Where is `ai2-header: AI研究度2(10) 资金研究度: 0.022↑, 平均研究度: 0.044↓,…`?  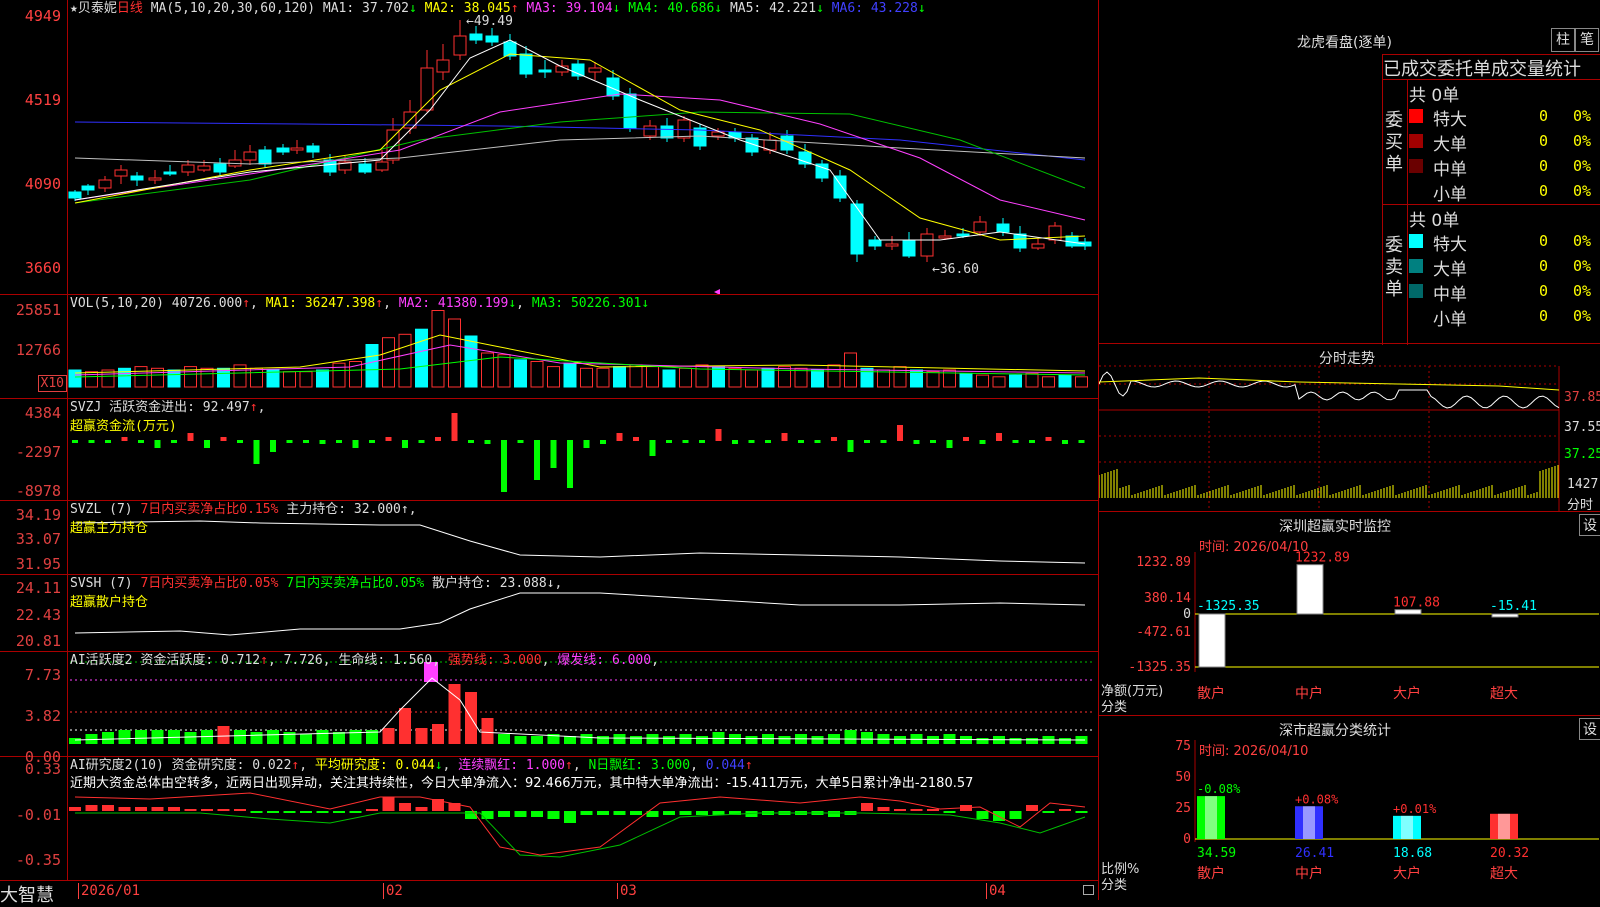 ai2-header: AI研究度2(10) 资金研究度: 0.022↑, 平均研究度: 0.044↓,… is located at coordinates (411, 765).